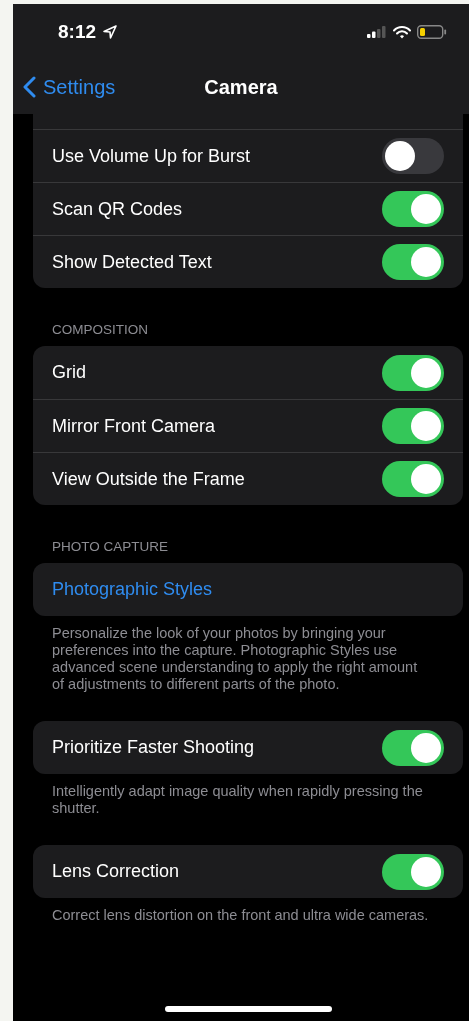  I want to click on section-footer: Intelligently adapt image quality when rapidly pressing the shutter., so click(242, 800).